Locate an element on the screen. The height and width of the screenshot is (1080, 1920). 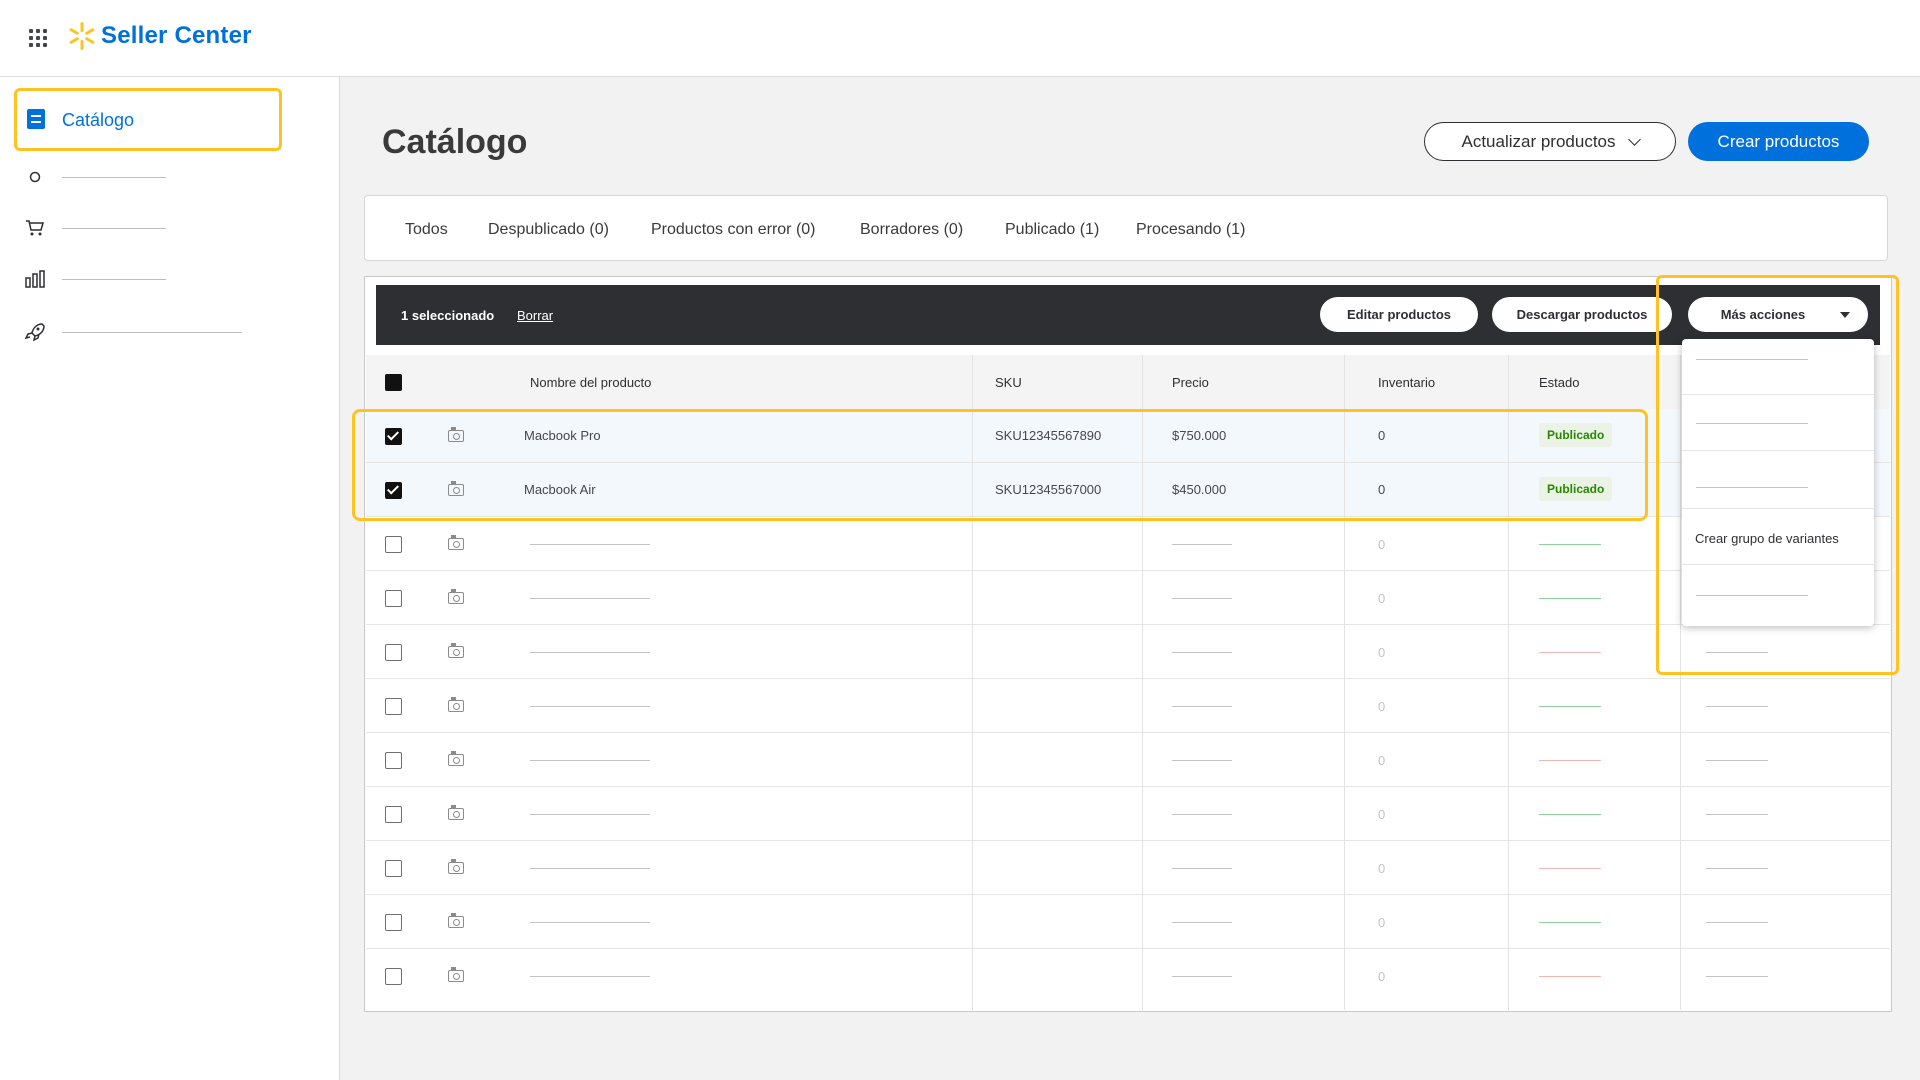
clear-selection-link: Borrar is located at coordinates (535, 315).